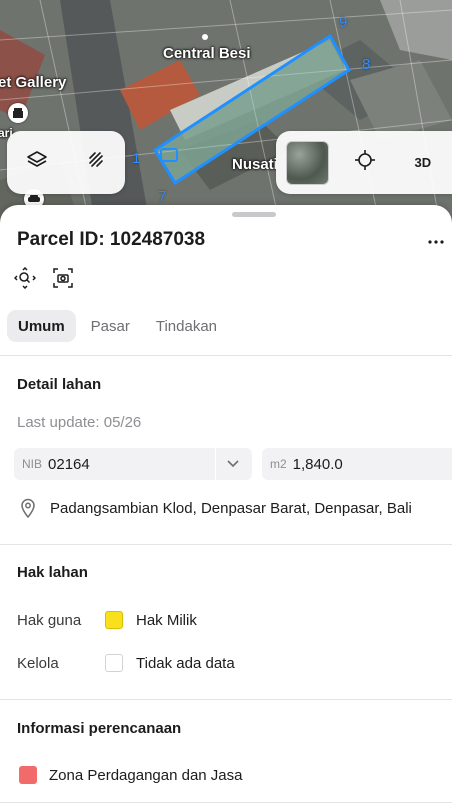  What do you see at coordinates (28, 508) in the screenshot?
I see `map-pin-icon` at bounding box center [28, 508].